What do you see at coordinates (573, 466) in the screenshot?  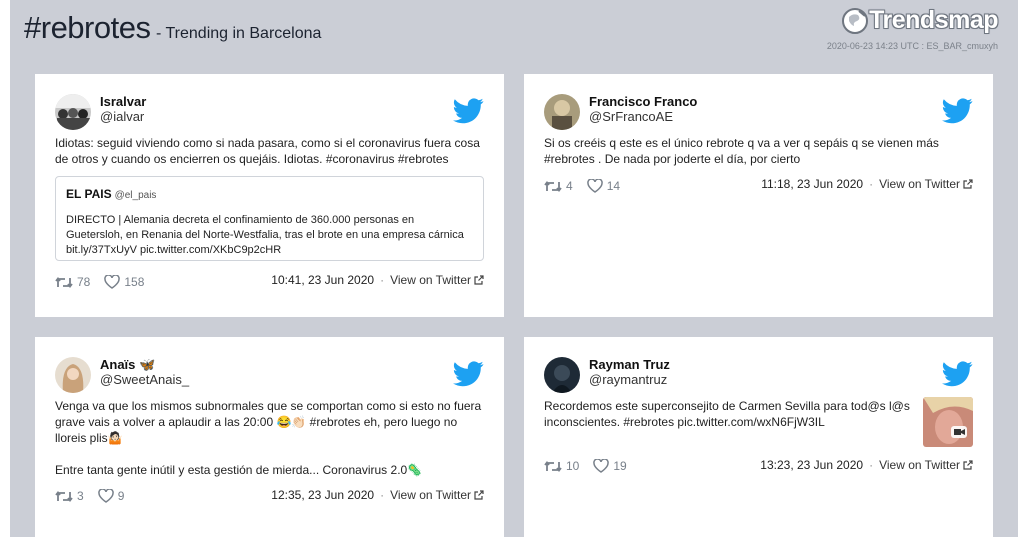 I see `retweet-count-value: 10` at bounding box center [573, 466].